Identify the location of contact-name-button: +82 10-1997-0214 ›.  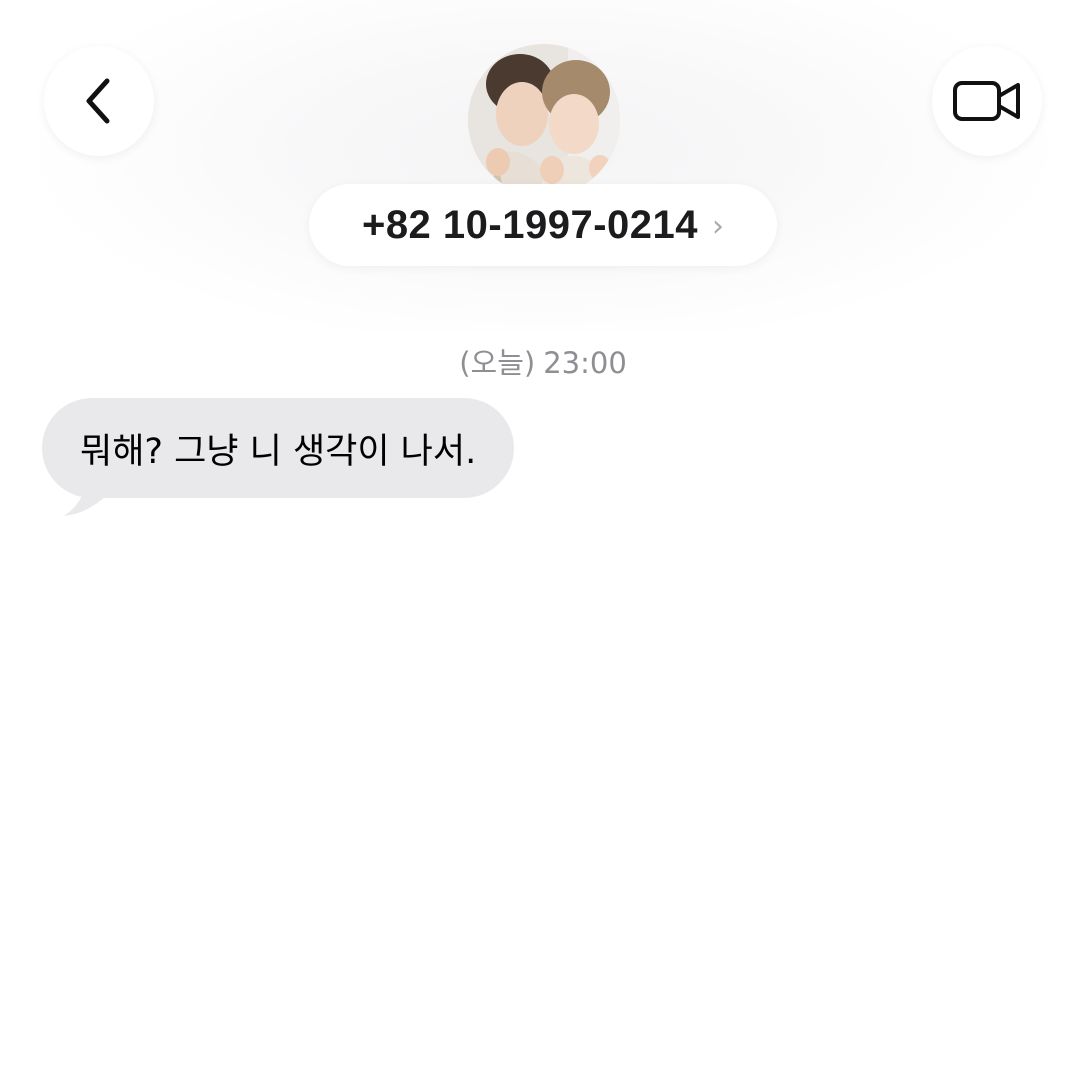
(543, 225).